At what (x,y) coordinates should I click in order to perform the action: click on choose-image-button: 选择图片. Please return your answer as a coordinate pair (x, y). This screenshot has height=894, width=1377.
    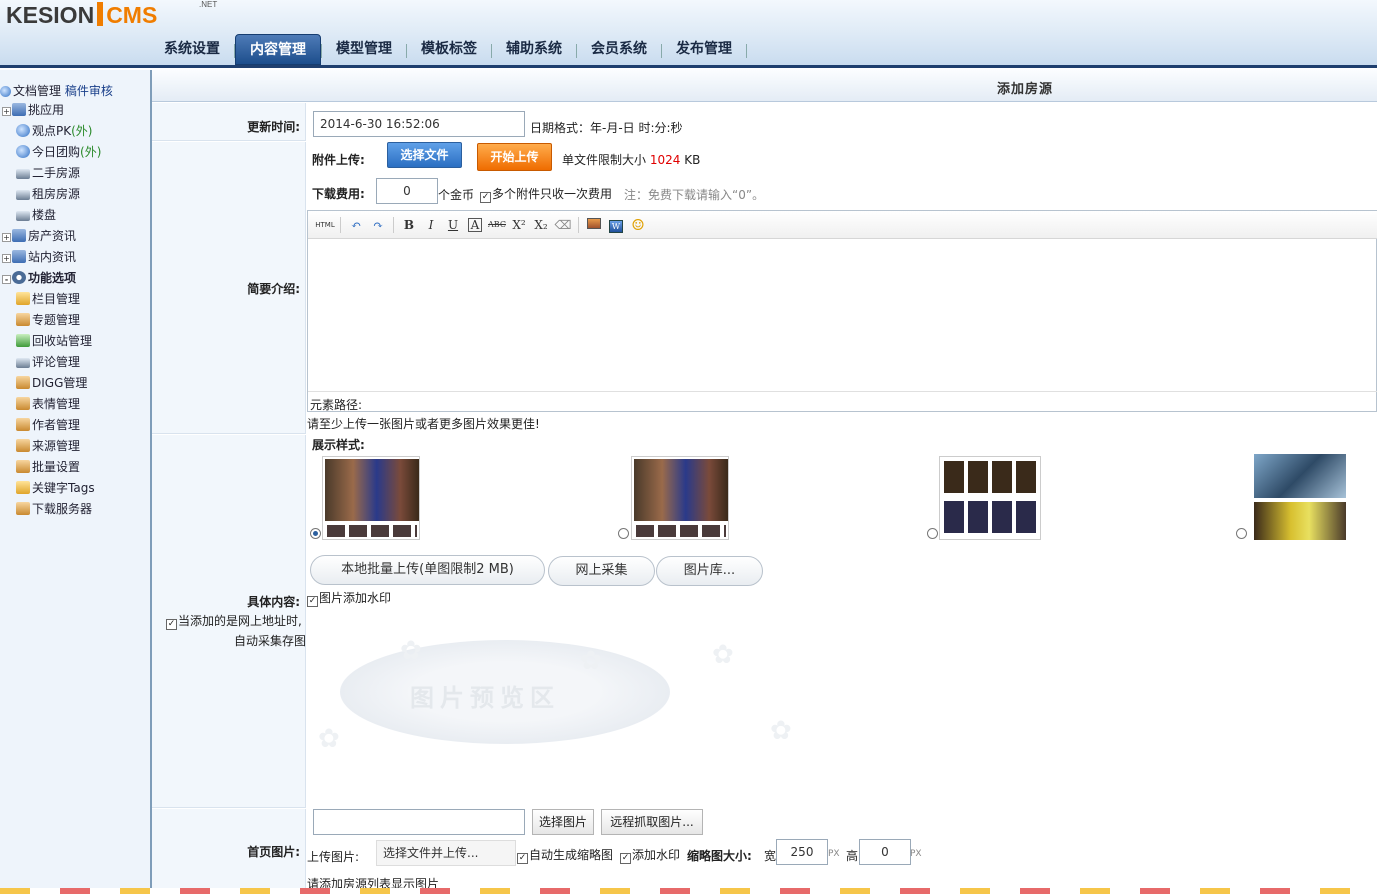
    Looking at the image, I should click on (563, 822).